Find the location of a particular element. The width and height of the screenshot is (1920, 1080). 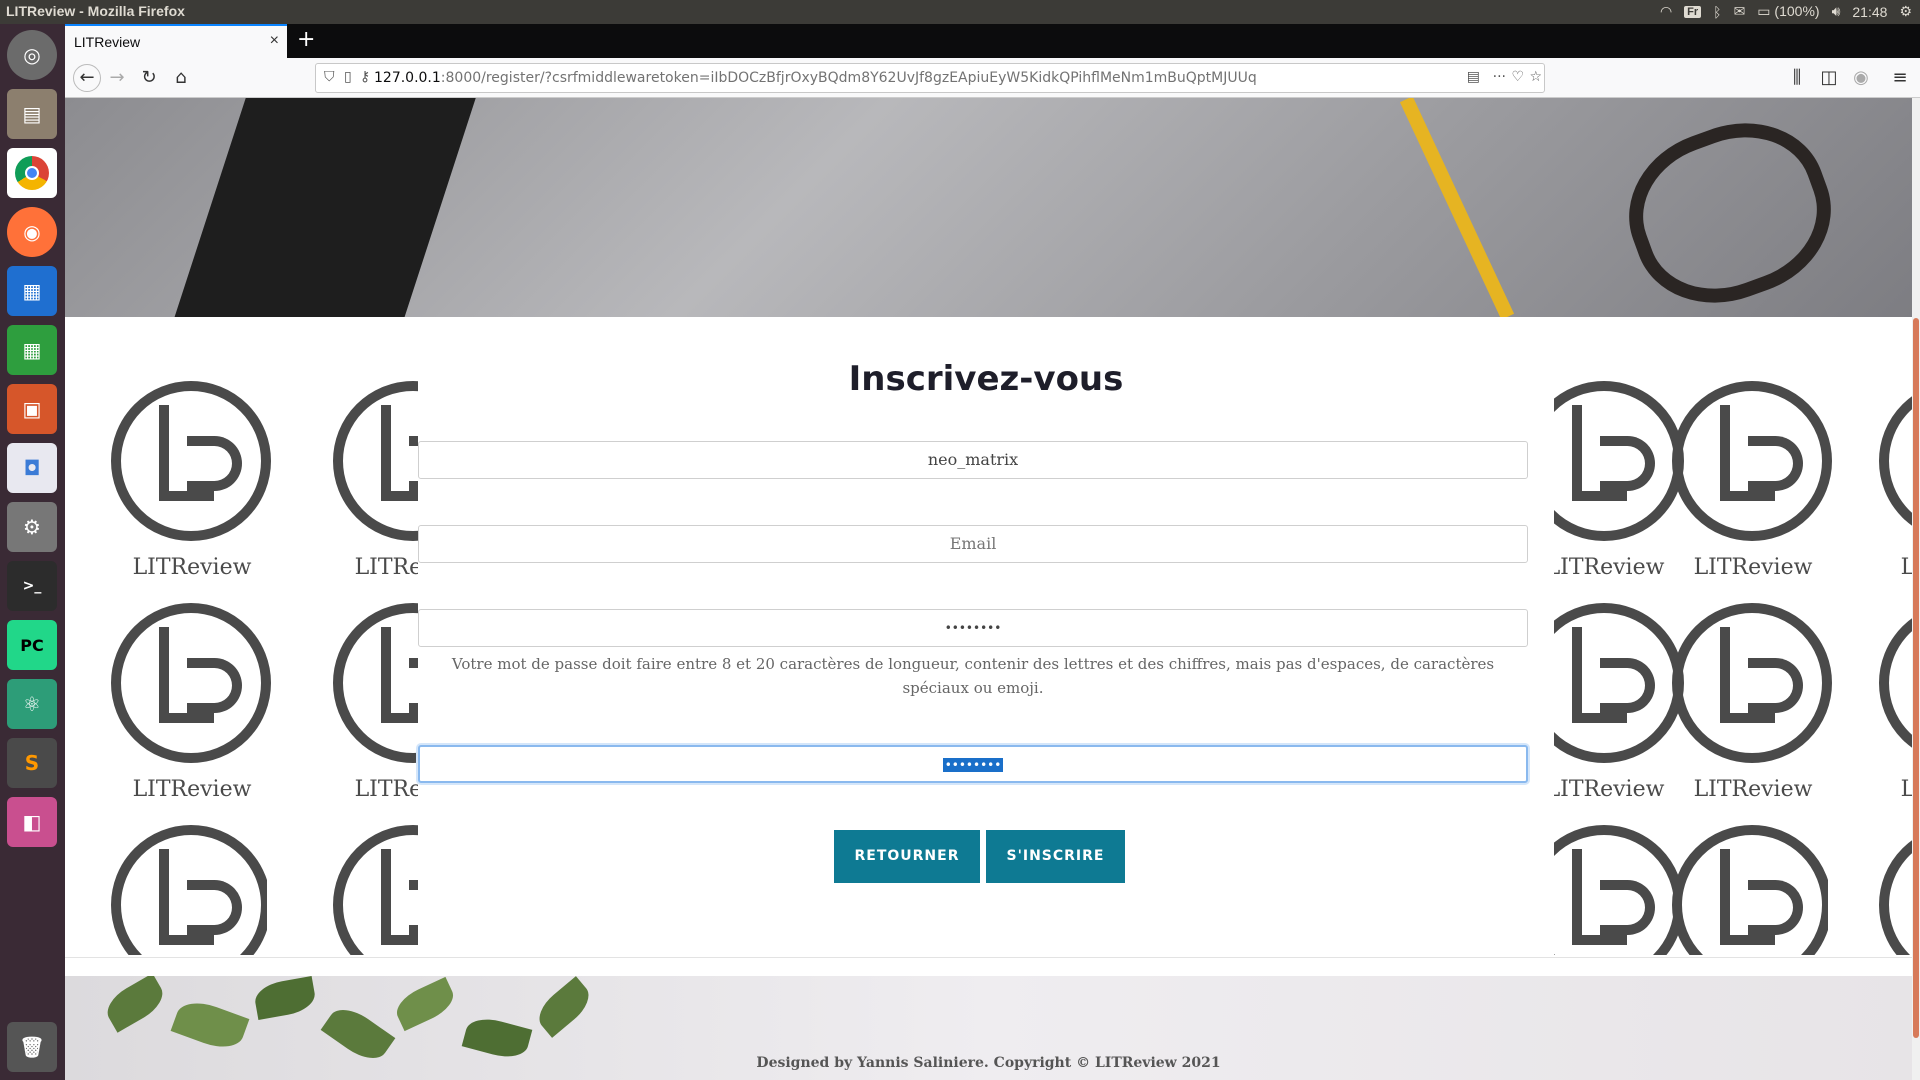

pocket-icon: ♡ is located at coordinates (1517, 77).